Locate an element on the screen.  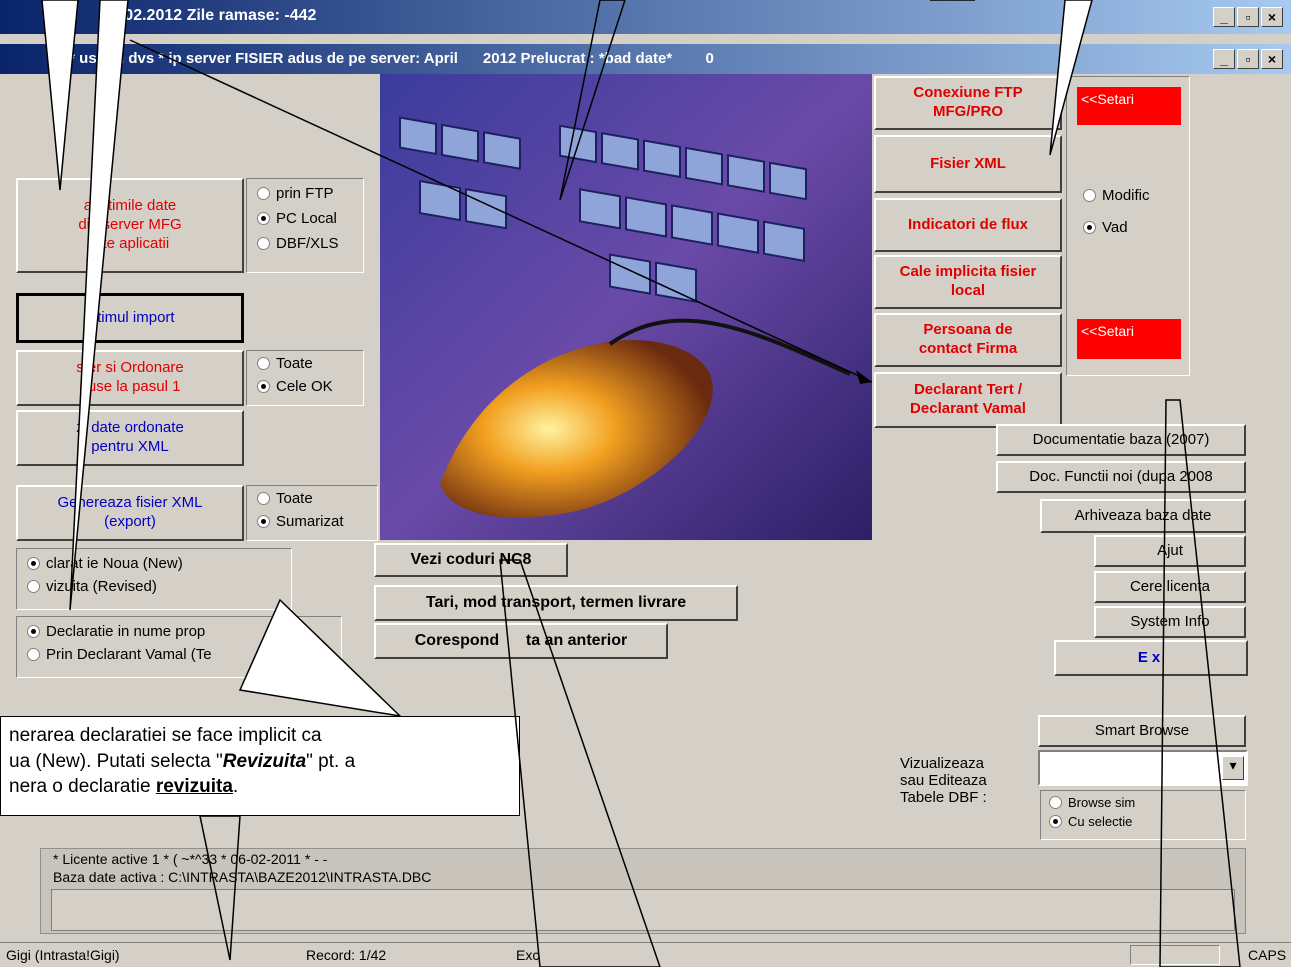
app-title-bar: A 202.2012 Zile ramase: -442 _ ▫ × is located at coordinates (645, 17).